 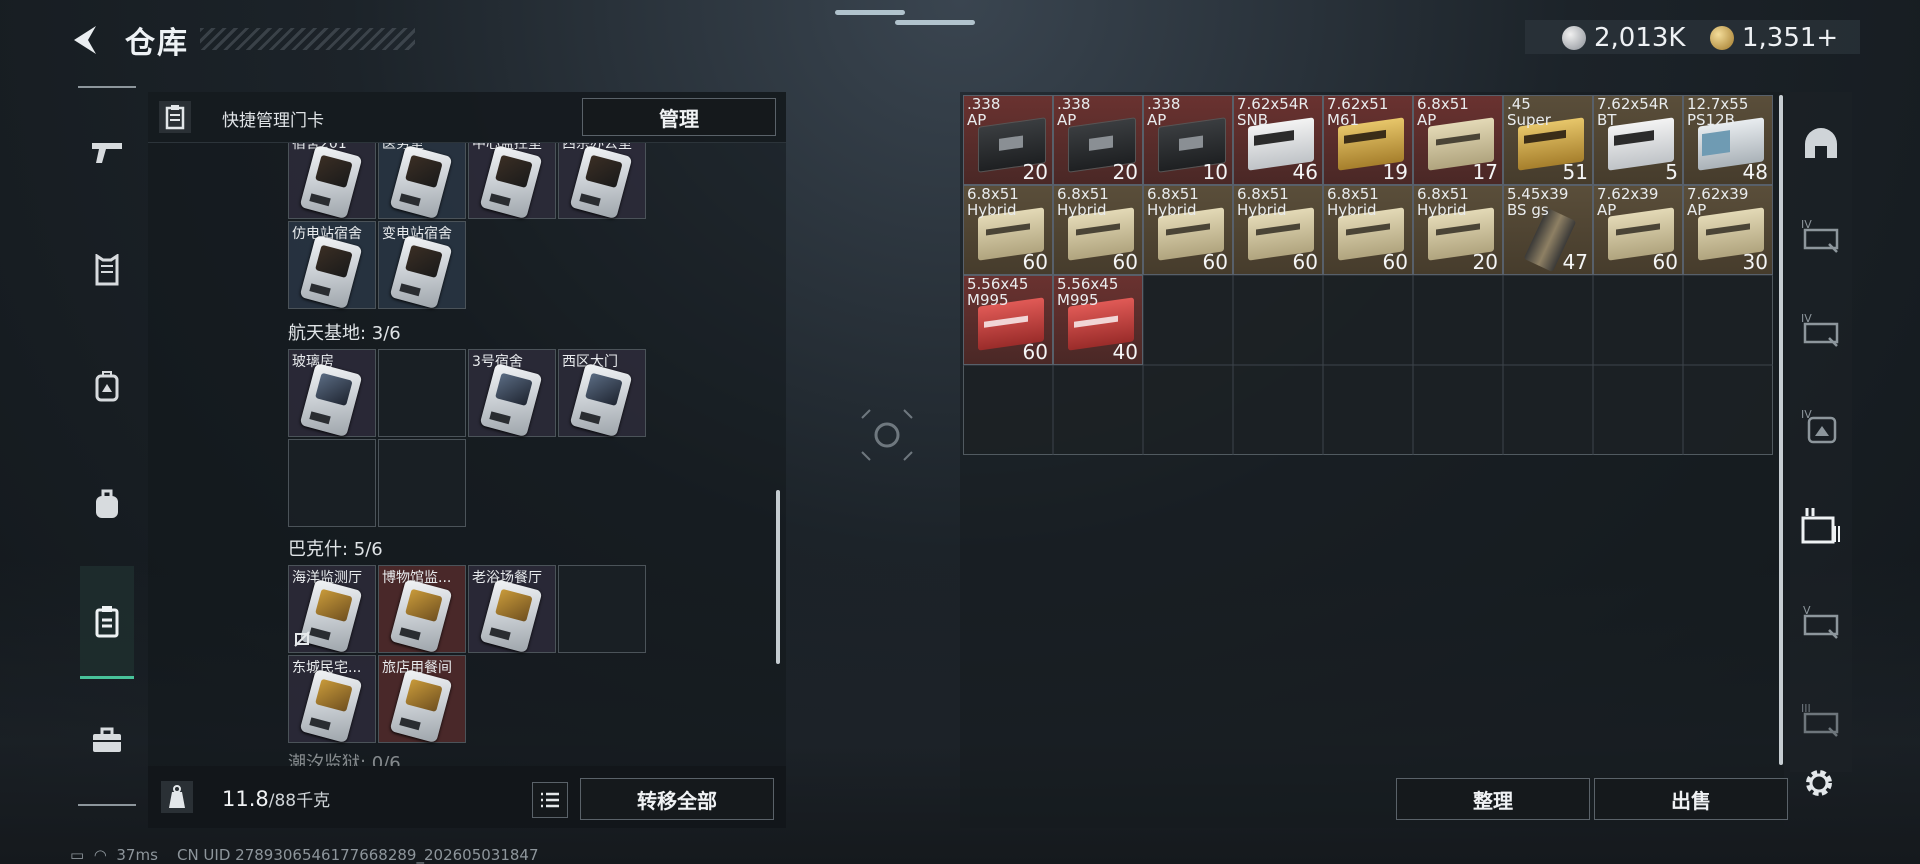 What do you see at coordinates (1529, 112) in the screenshot?
I see `ammo-name: .45 Super` at bounding box center [1529, 112].